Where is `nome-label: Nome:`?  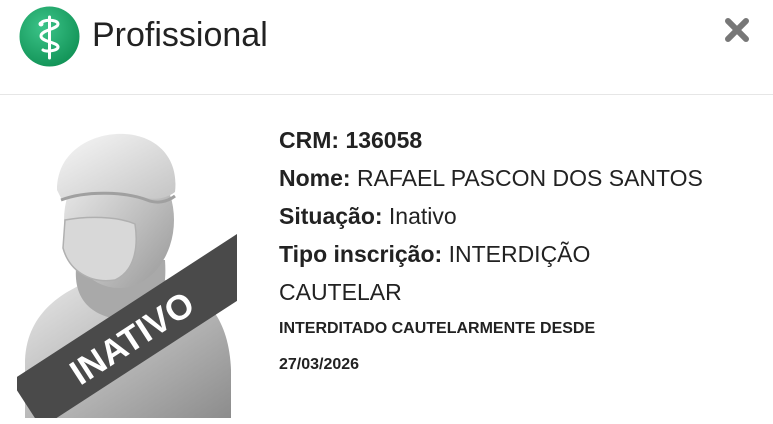
nome-label: Nome: is located at coordinates (315, 178).